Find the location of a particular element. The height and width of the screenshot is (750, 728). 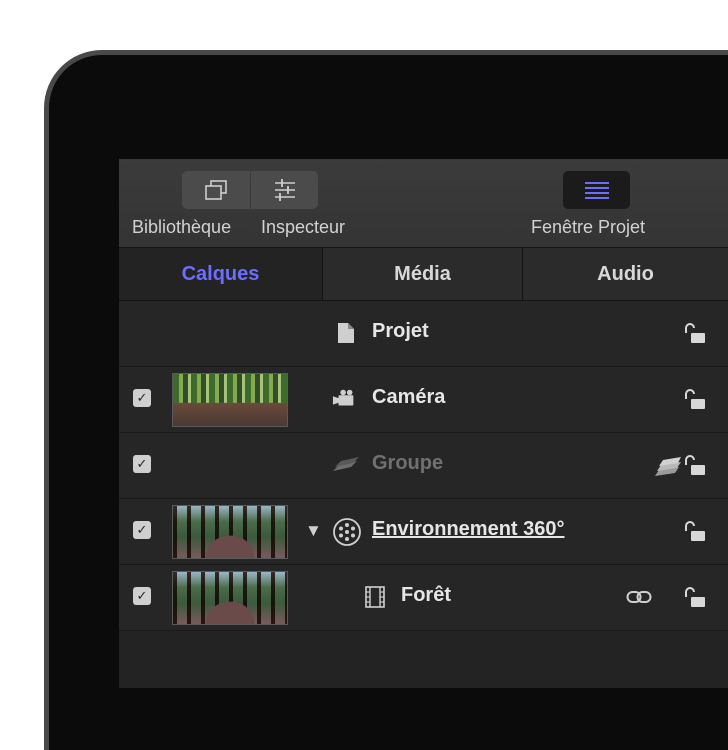

library-icon is located at coordinates (216, 190).